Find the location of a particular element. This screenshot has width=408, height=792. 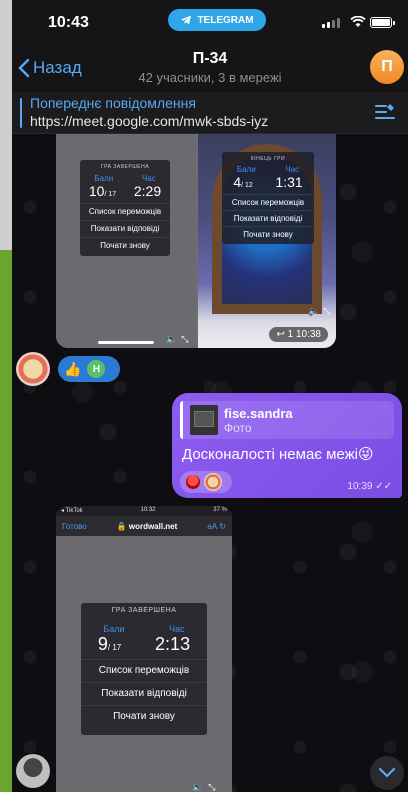

phone-status-bar: ◂ TikTok 10:32 37 % is located at coordinates (144, 511).